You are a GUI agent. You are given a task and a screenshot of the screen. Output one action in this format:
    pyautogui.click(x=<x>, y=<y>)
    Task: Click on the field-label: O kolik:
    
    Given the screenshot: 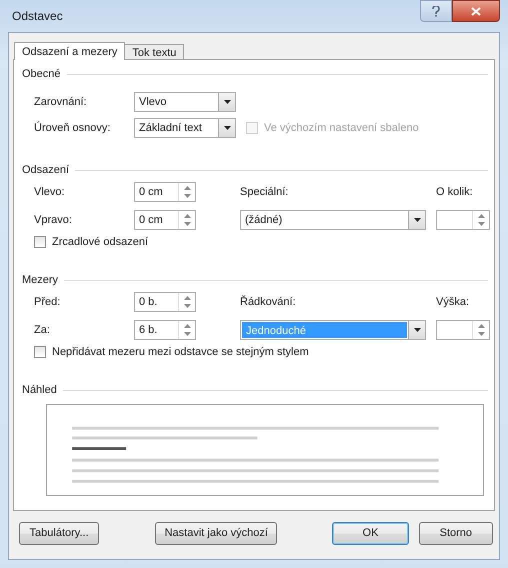 What is the action you would take?
    pyautogui.click(x=455, y=192)
    